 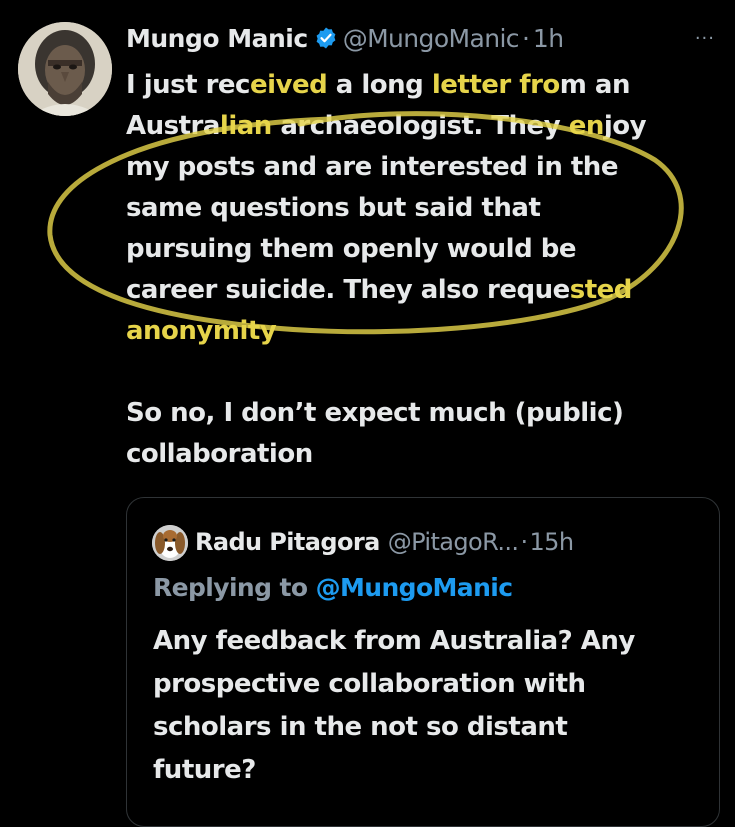 I want to click on tweet-line: pursuing them openly would be, so click(x=351, y=249).